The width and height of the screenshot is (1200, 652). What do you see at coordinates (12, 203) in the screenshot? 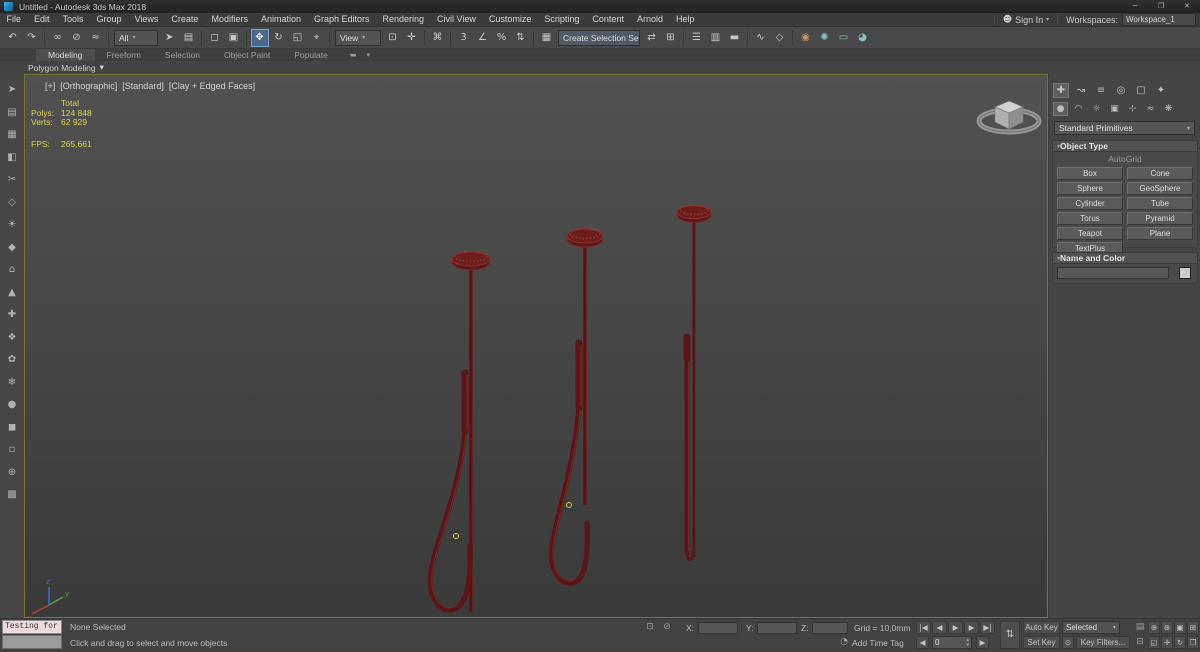
I see `diamond-icon: ◇` at bounding box center [12, 203].